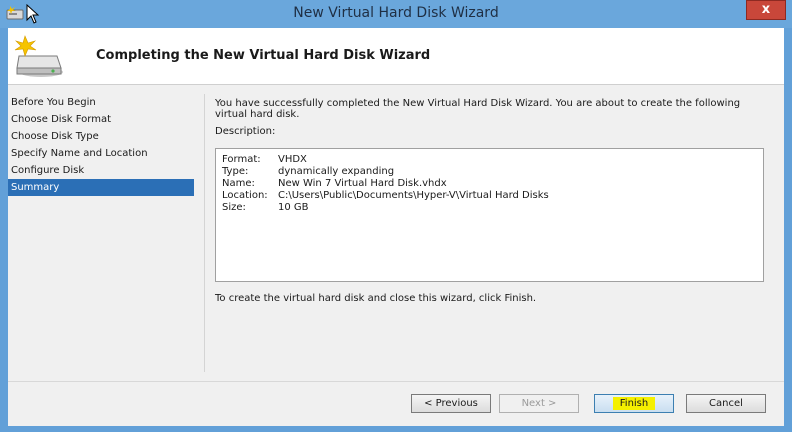 Image resolution: width=792 pixels, height=432 pixels. Describe the element at coordinates (336, 171) in the screenshot. I see `description-value: dynamically expanding` at that location.